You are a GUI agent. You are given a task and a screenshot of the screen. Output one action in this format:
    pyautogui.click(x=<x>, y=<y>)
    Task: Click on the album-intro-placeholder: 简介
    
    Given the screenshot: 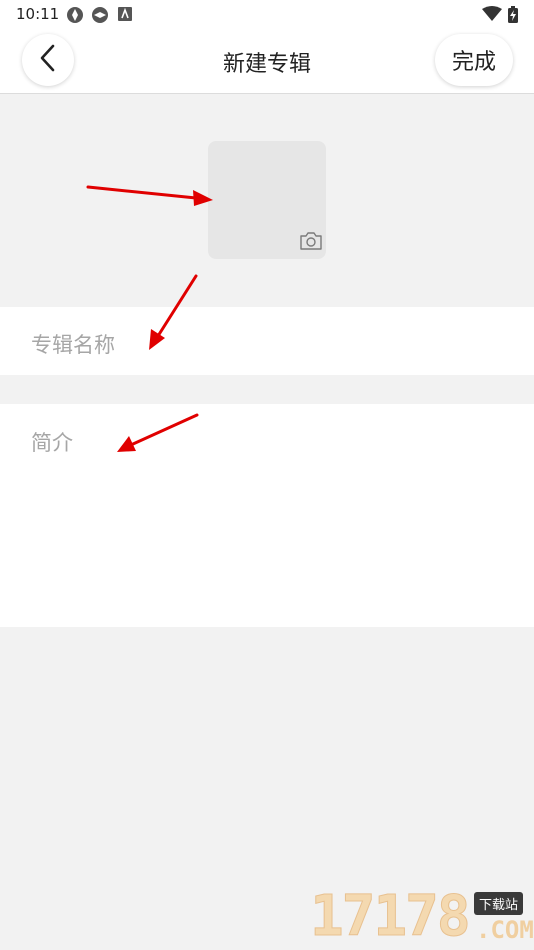 What is the action you would take?
    pyautogui.click(x=52, y=443)
    